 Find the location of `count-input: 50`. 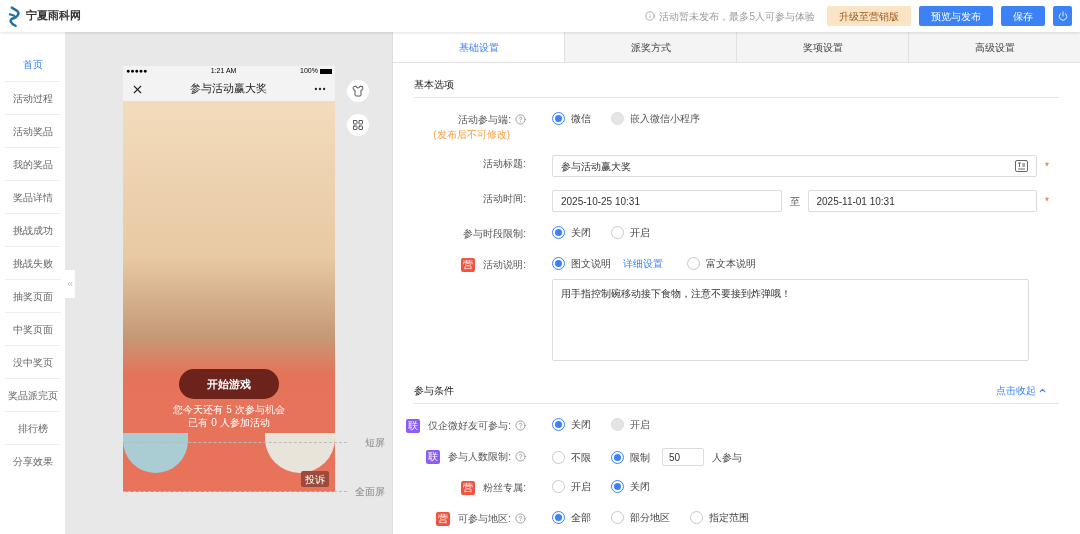

count-input: 50 is located at coordinates (683, 457).